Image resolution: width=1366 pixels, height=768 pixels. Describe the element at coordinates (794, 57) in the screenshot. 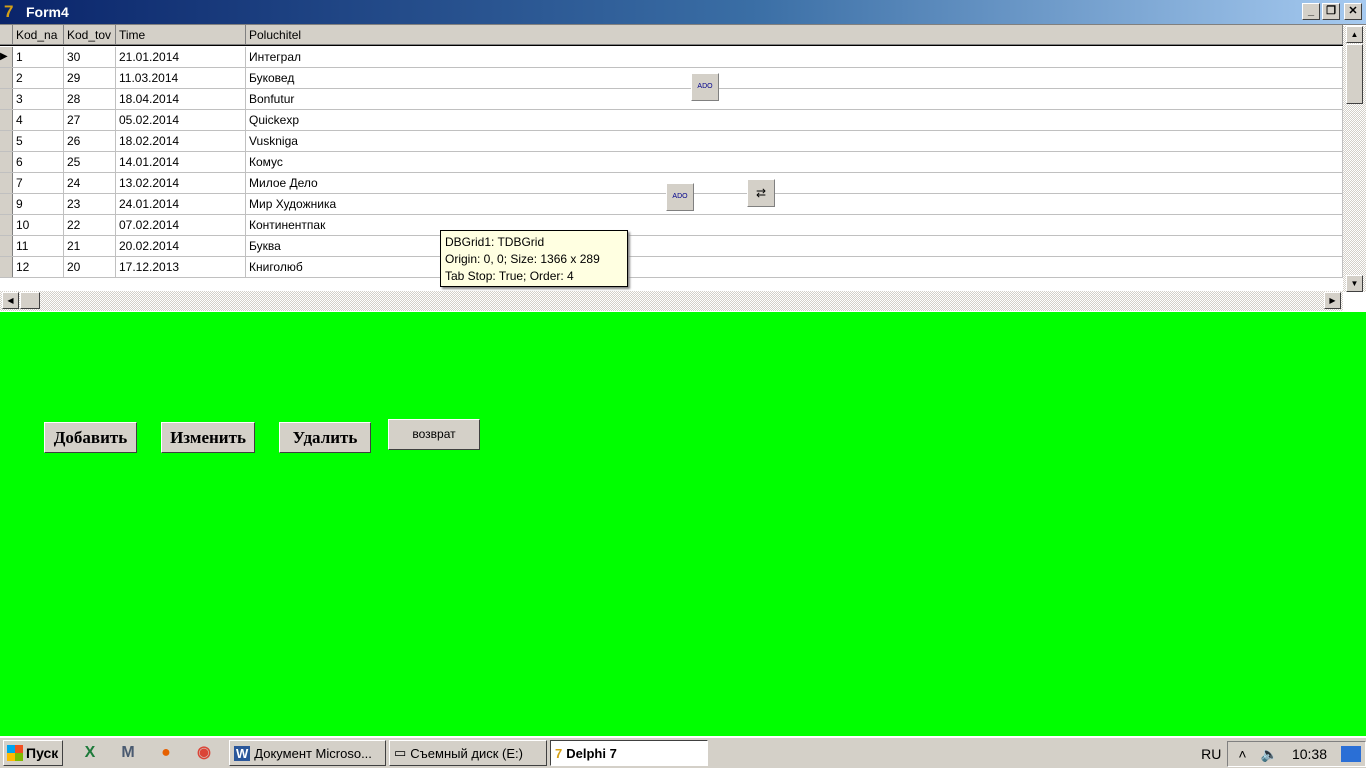

I see `table-cell: Интеграл` at that location.